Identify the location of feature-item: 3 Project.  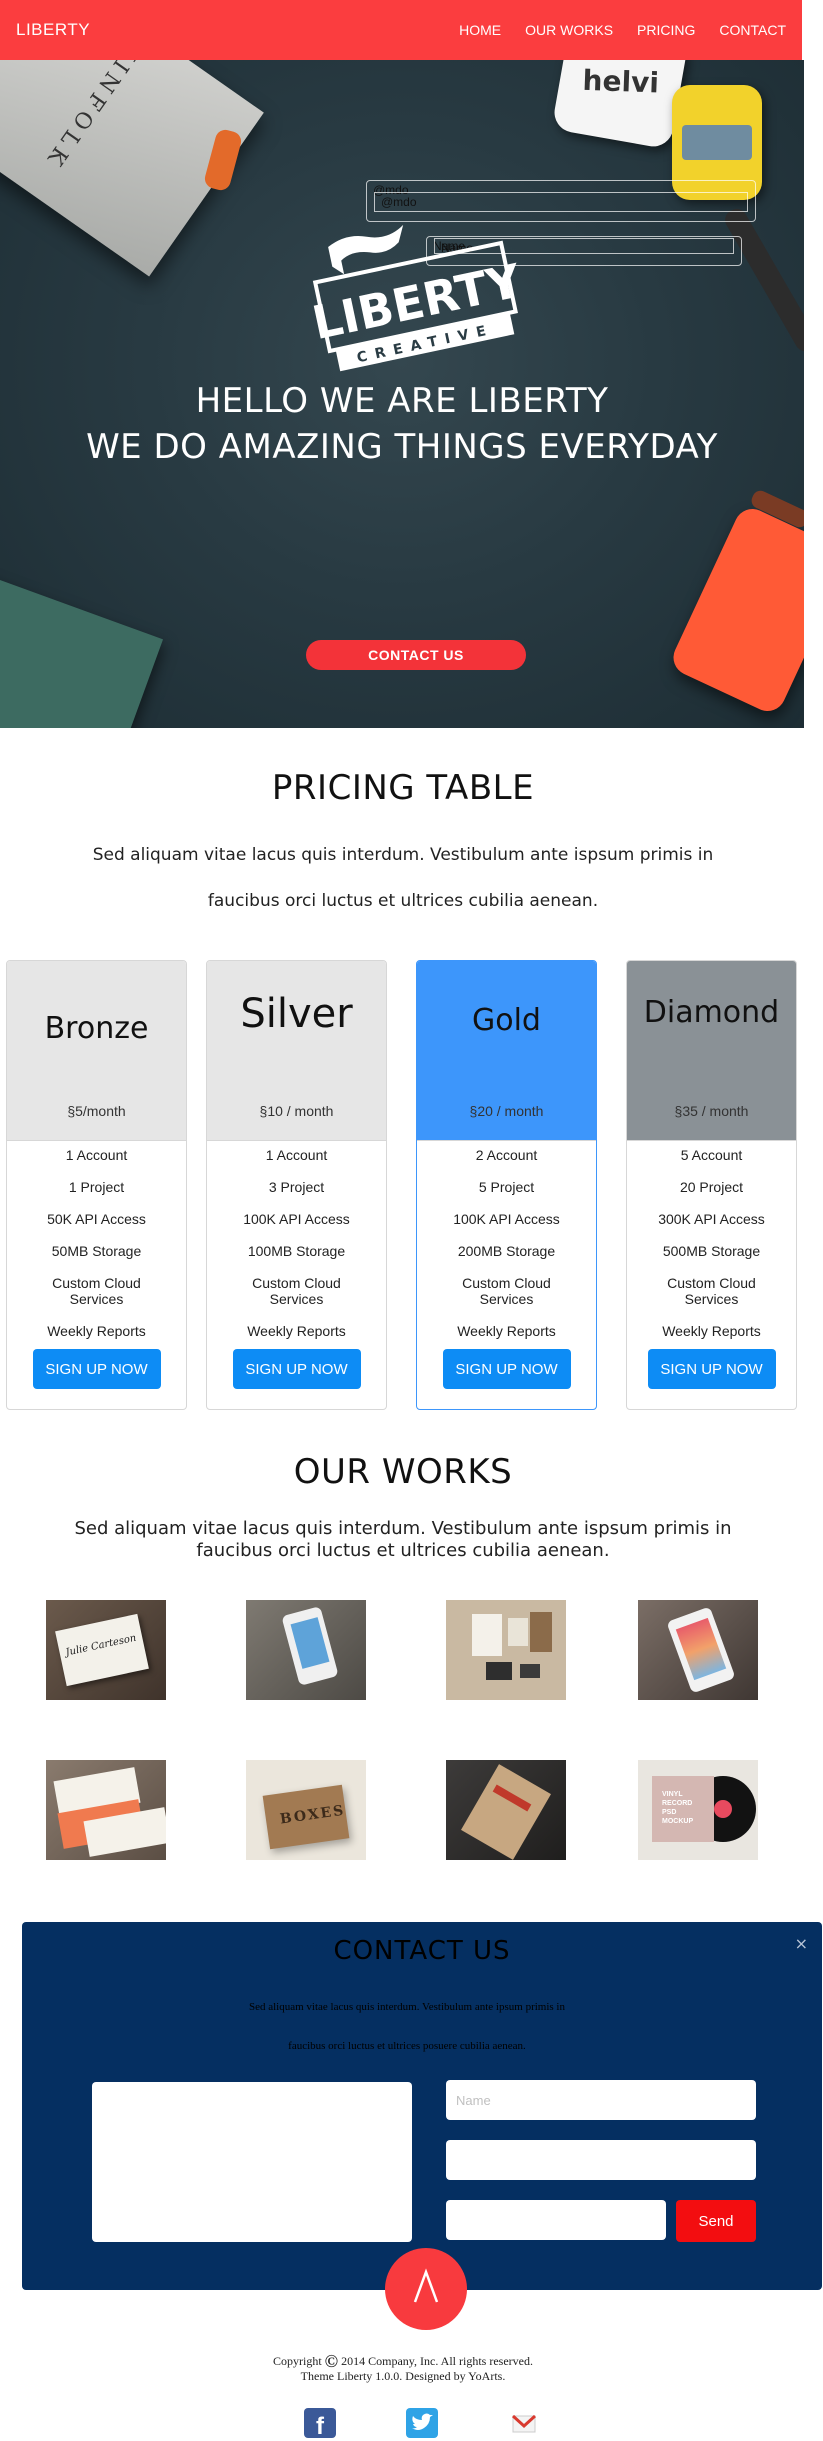
(296, 1187).